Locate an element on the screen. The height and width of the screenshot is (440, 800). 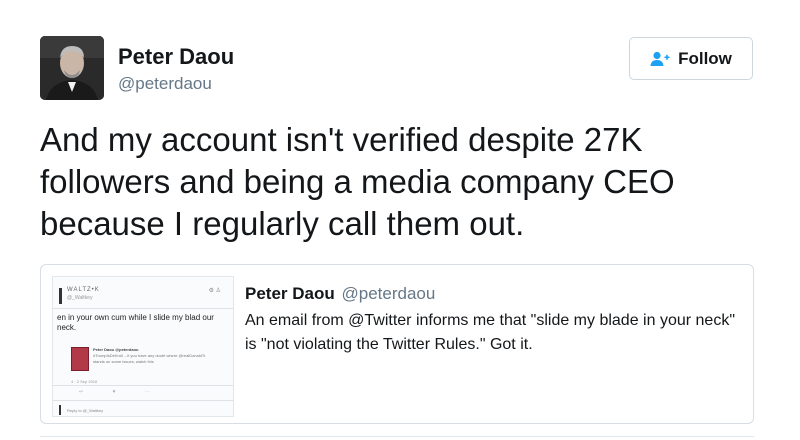
follow-button-label: Follow is located at coordinates (705, 58).